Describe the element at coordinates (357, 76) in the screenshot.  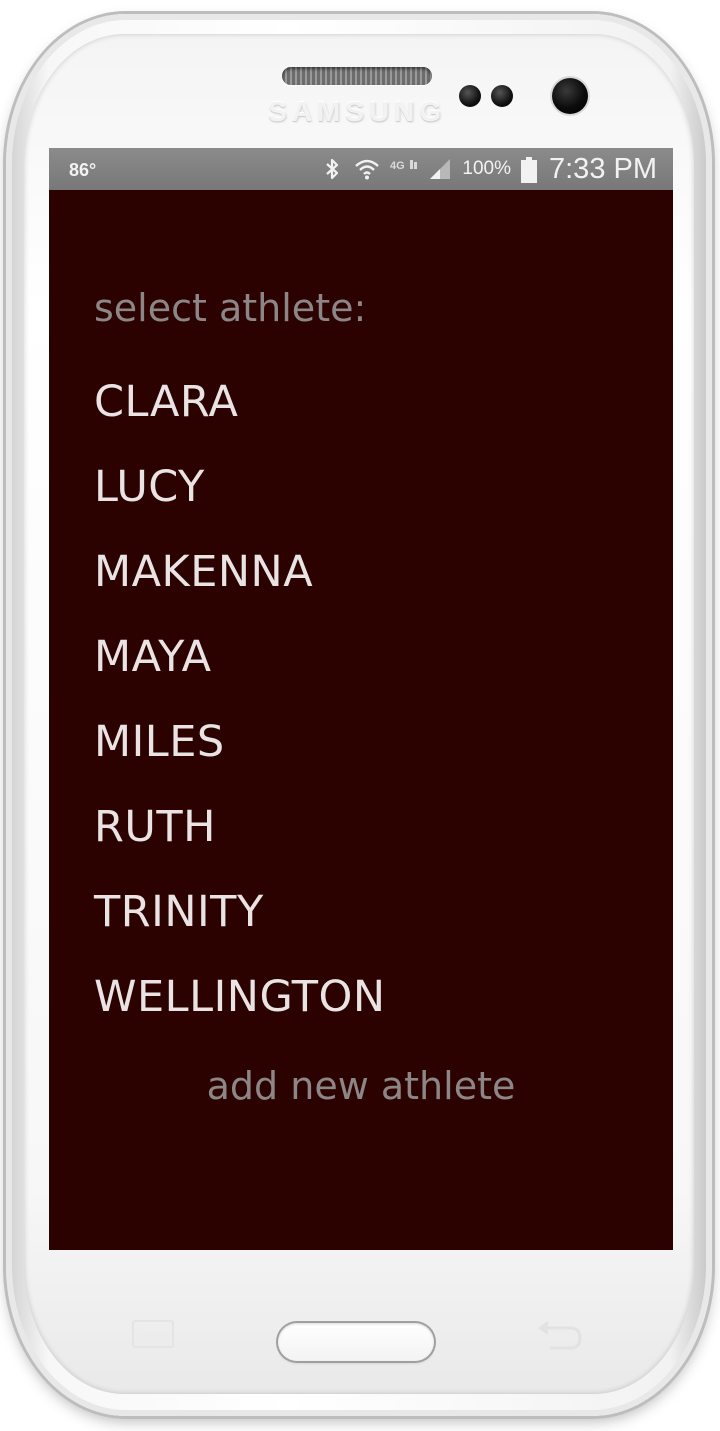
I see `earpiece-speaker` at that location.